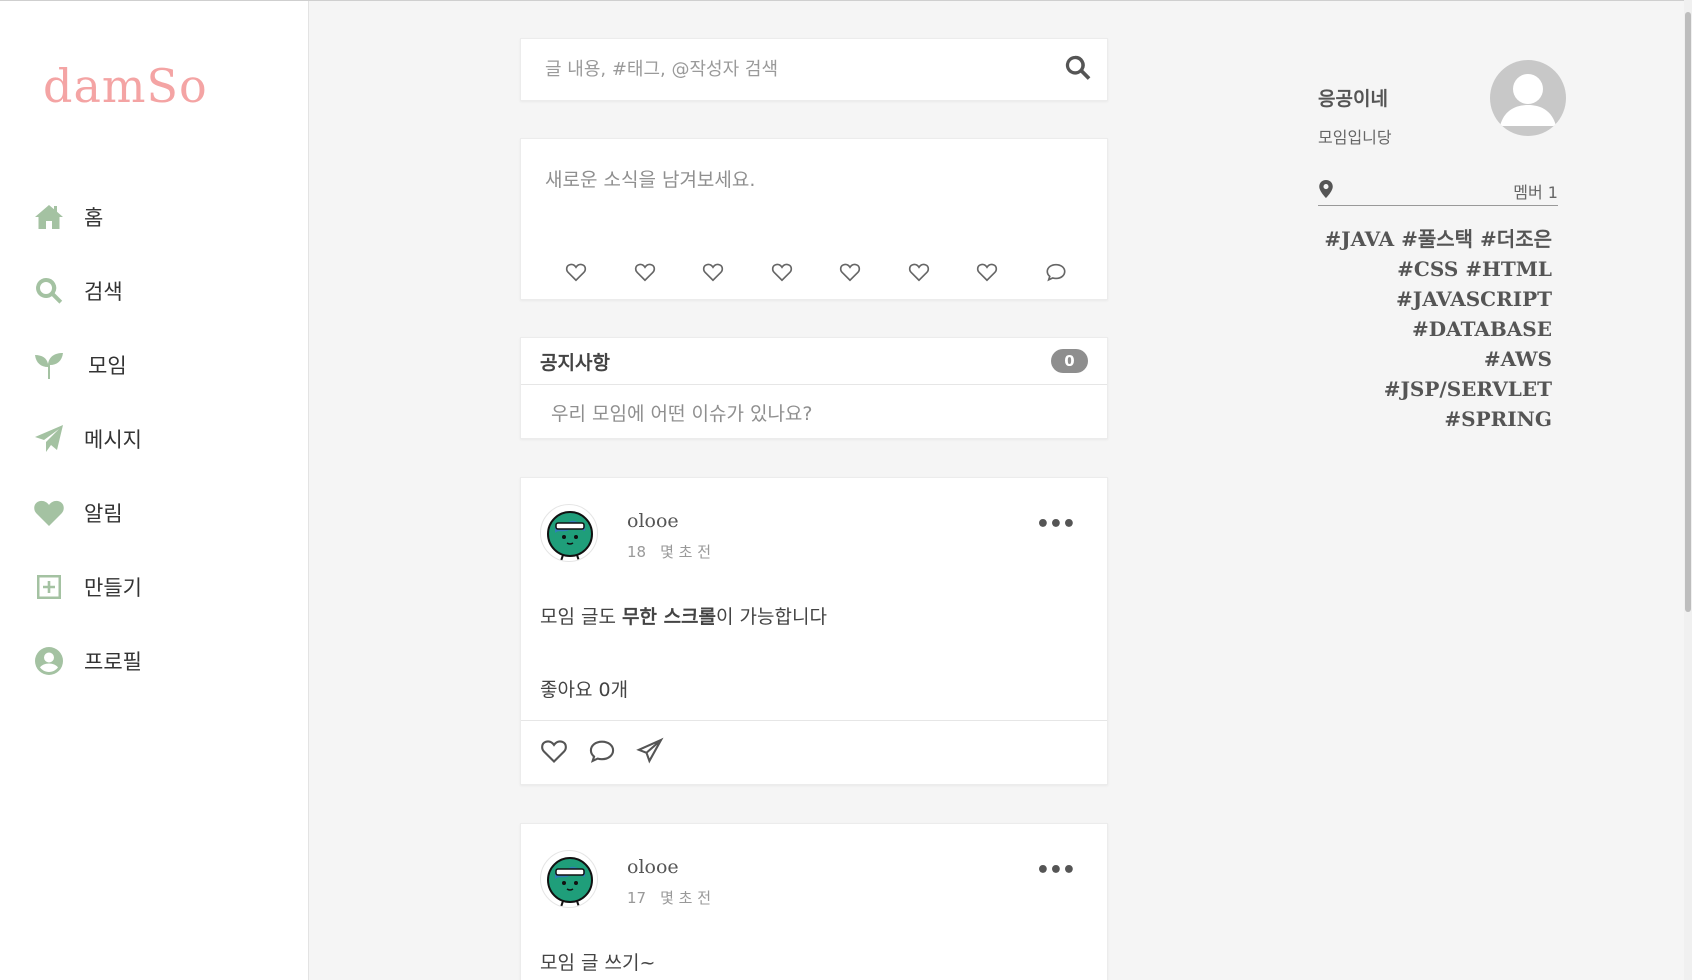  Describe the element at coordinates (1435, 269) in the screenshot. I see `tag-line: #CSS #HTML` at that location.